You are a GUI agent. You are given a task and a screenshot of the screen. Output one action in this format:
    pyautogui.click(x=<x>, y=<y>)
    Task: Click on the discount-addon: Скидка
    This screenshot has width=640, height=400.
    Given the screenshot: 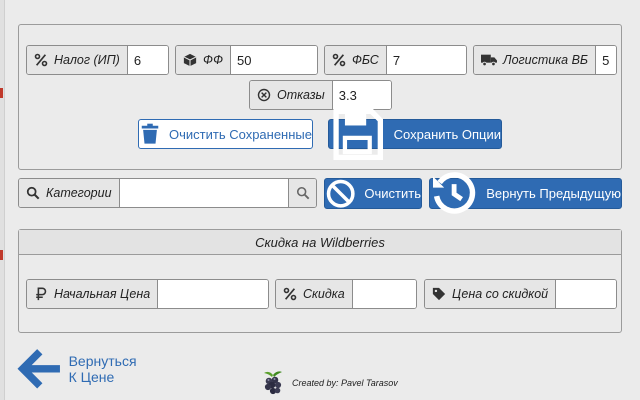 What is the action you would take?
    pyautogui.click(x=314, y=294)
    